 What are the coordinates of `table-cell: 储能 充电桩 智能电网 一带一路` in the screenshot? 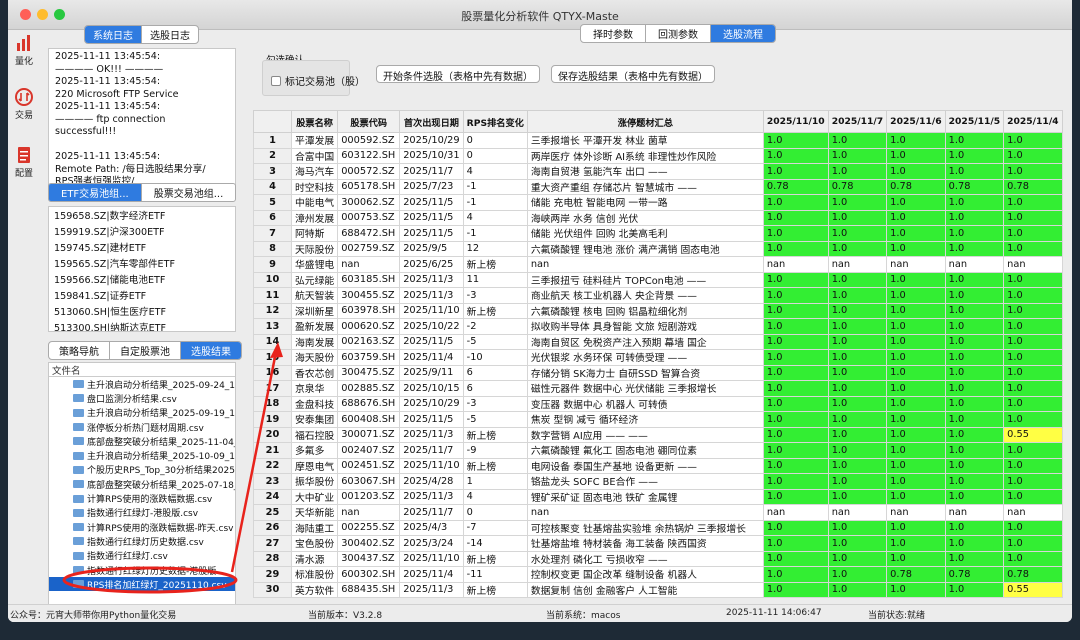 It's located at (645, 202).